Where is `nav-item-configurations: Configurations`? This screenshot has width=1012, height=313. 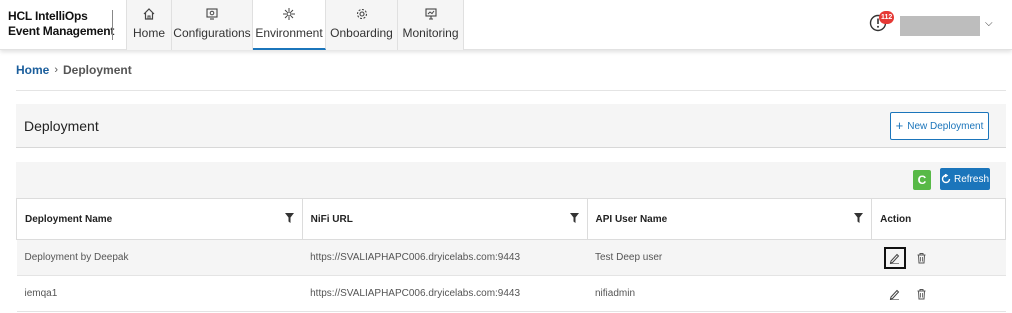 nav-item-configurations: Configurations is located at coordinates (212, 25).